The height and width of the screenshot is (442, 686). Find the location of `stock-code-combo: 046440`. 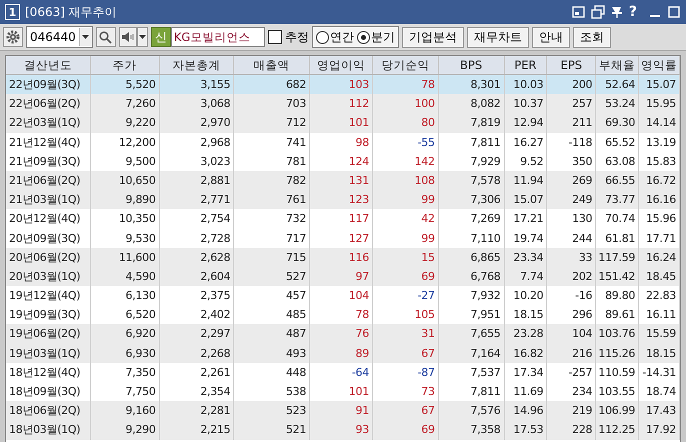

stock-code-combo: 046440 is located at coordinates (59, 37).